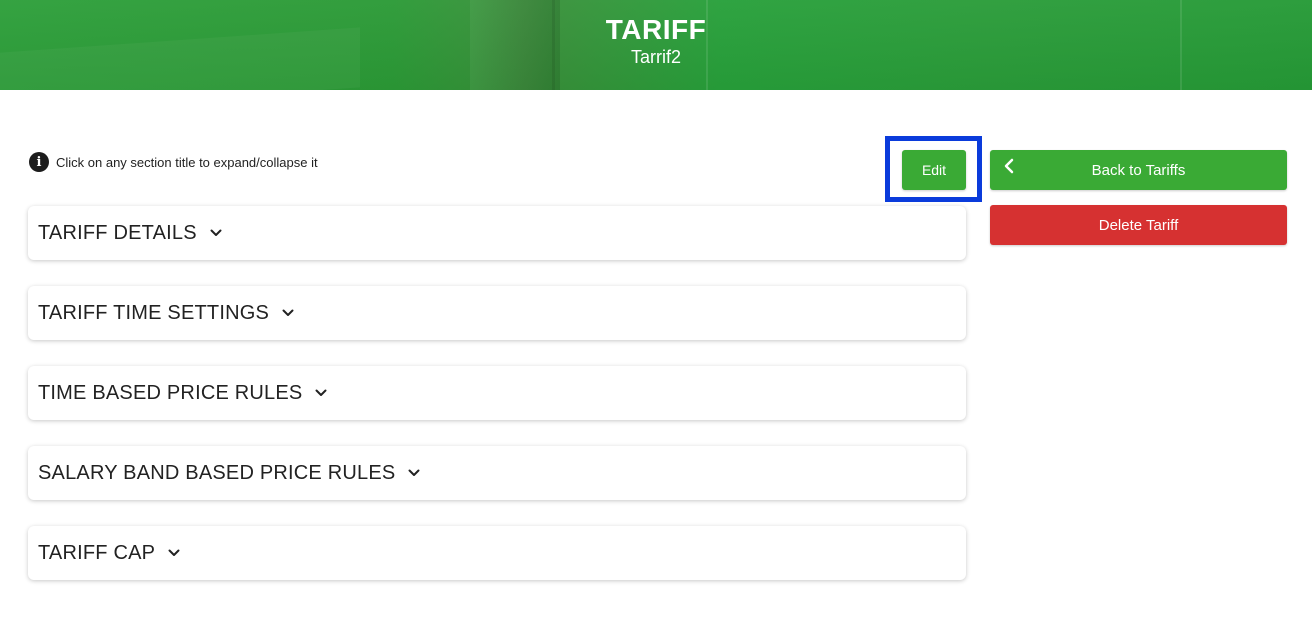 The image size is (1312, 630). I want to click on section-tariff-time-settings: TARIFF TIME SETTINGS, so click(497, 313).